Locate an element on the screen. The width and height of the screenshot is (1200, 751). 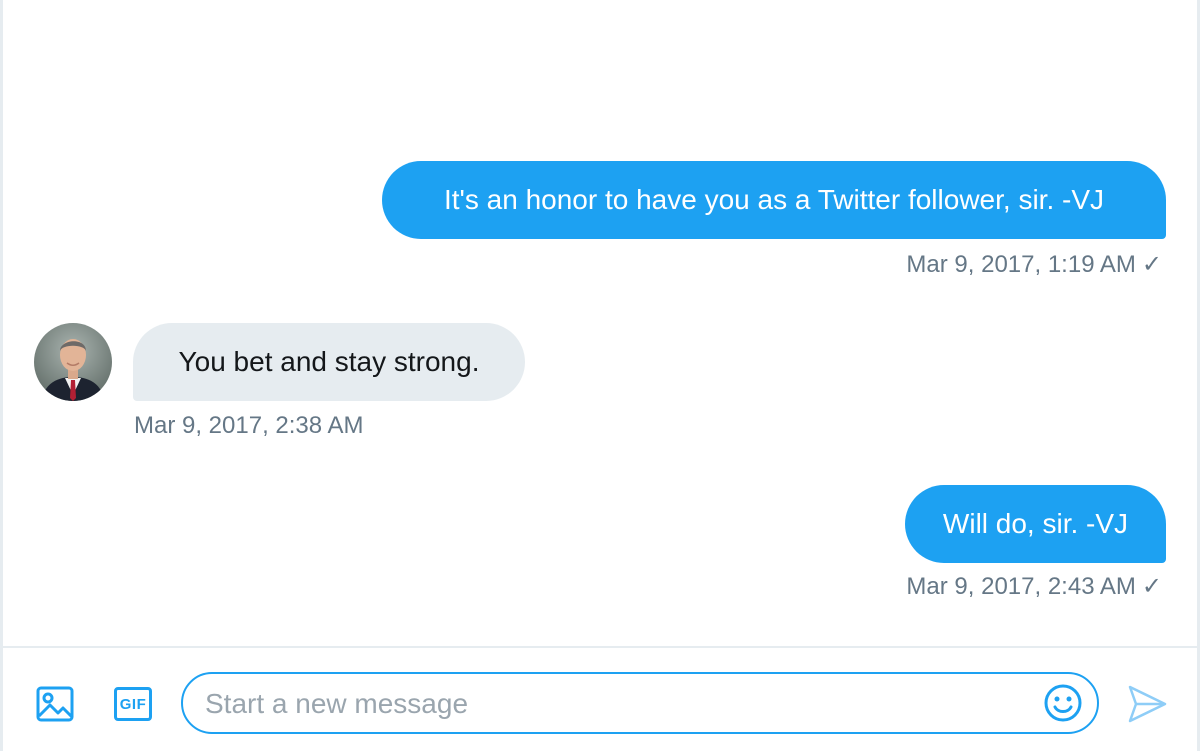
message-timestamp: Mar 9, 2017, 1:19 AM ✓ is located at coordinates (1034, 265).